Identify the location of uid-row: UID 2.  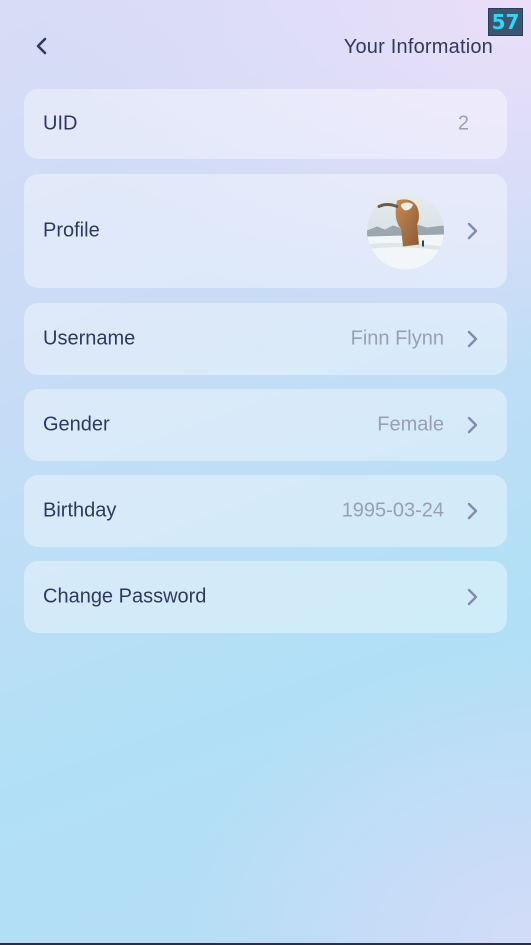
(265, 124).